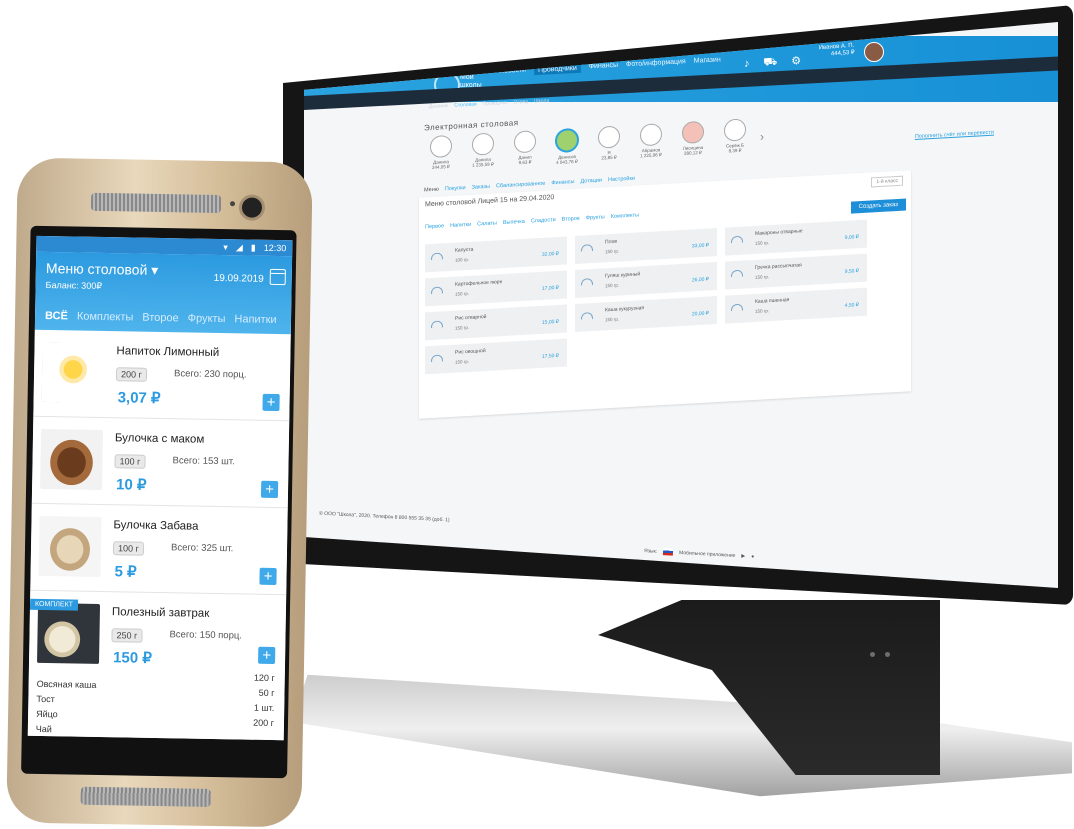 Image resolution: width=1074 pixels, height=829 pixels. What do you see at coordinates (752, 556) in the screenshot?
I see `apple-icon: ●` at bounding box center [752, 556].